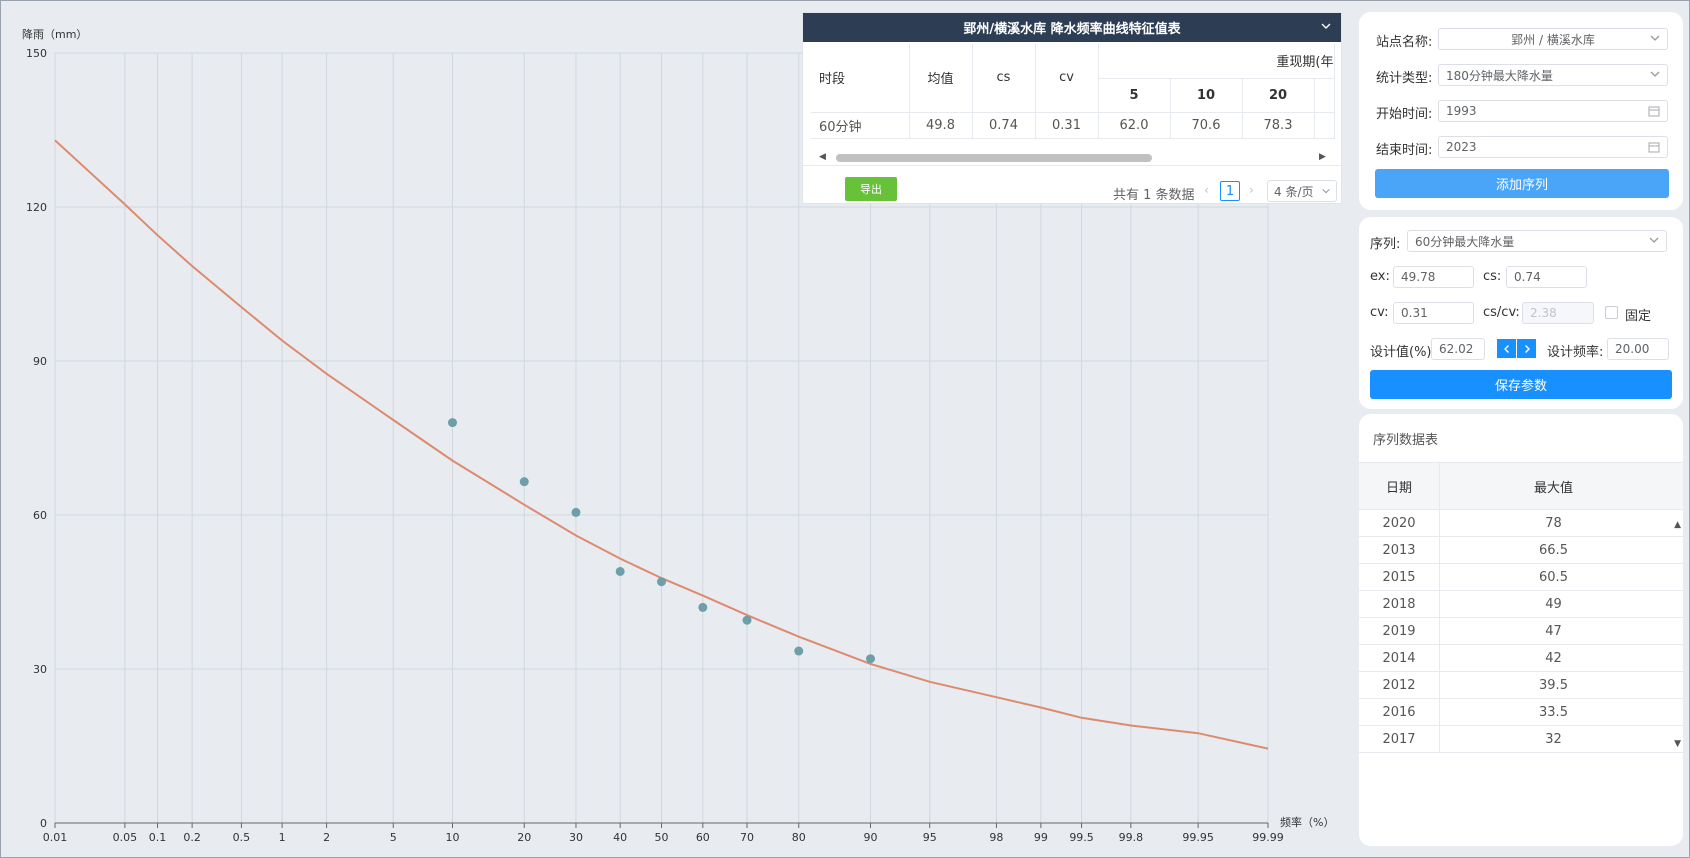  Describe the element at coordinates (1575, 352) in the screenshot. I see `design-freq-label: 设计频率:` at that location.